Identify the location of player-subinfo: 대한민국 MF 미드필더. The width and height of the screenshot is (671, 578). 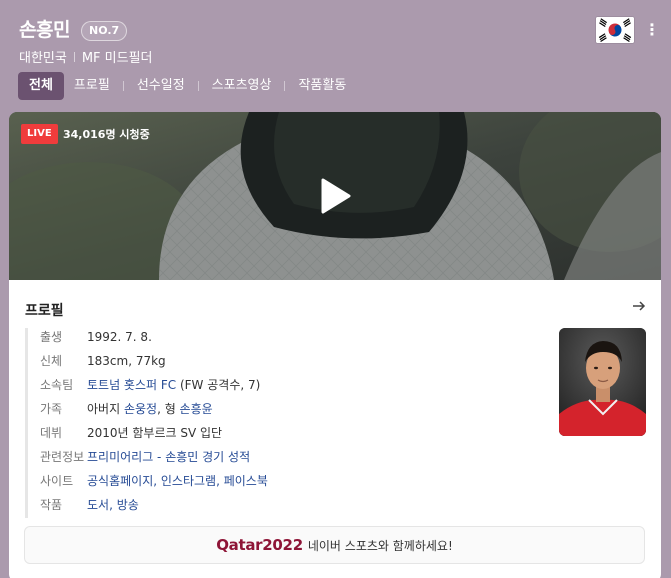
(86, 56).